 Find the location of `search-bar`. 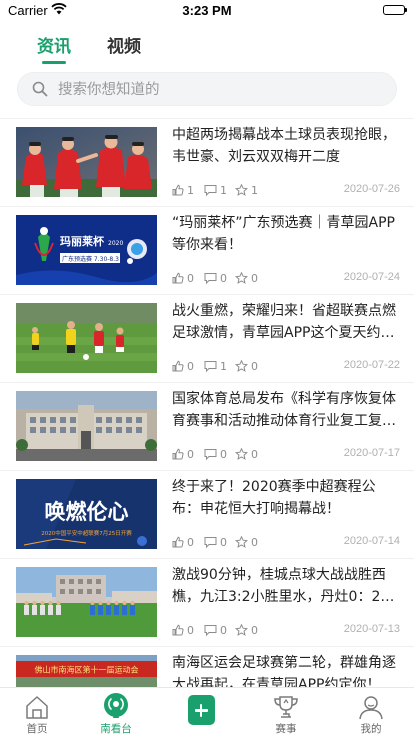

search-bar is located at coordinates (207, 89).